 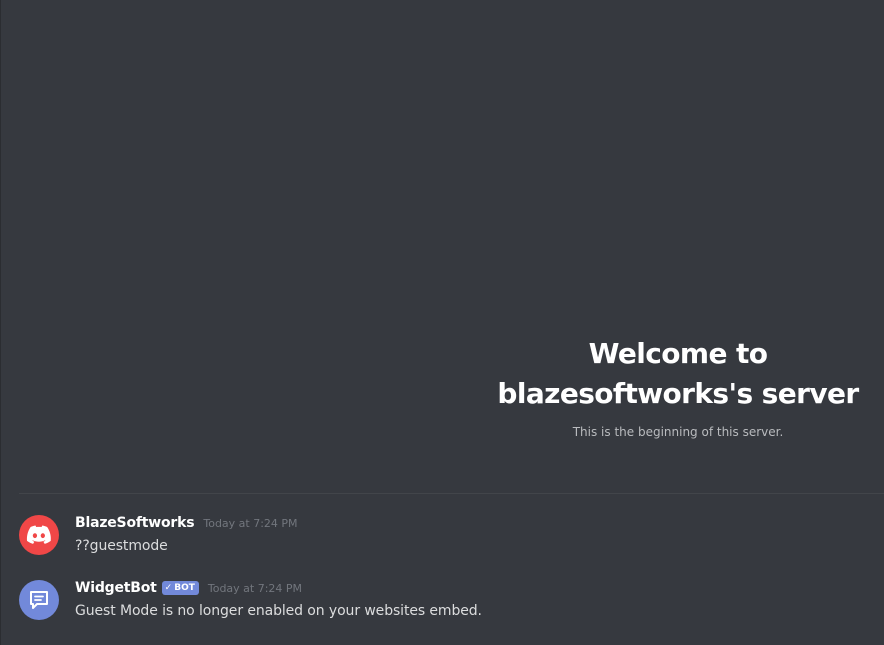 What do you see at coordinates (677, 374) in the screenshot?
I see `welcome-title: Welcome to blazesoftworks's server` at bounding box center [677, 374].